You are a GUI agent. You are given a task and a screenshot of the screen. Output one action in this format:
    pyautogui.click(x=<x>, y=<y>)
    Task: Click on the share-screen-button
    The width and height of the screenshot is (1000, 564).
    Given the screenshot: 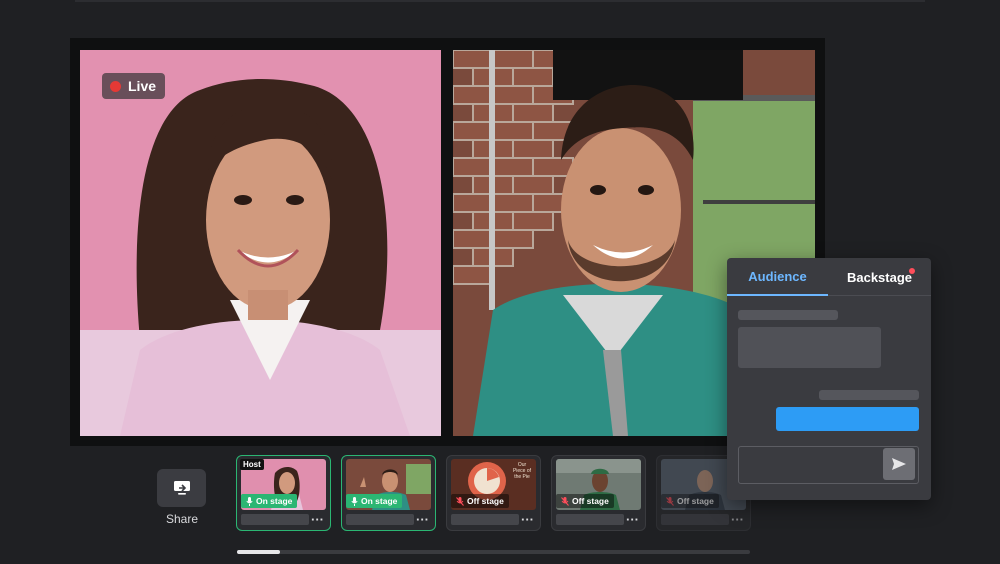 What is the action you would take?
    pyautogui.click(x=181, y=488)
    